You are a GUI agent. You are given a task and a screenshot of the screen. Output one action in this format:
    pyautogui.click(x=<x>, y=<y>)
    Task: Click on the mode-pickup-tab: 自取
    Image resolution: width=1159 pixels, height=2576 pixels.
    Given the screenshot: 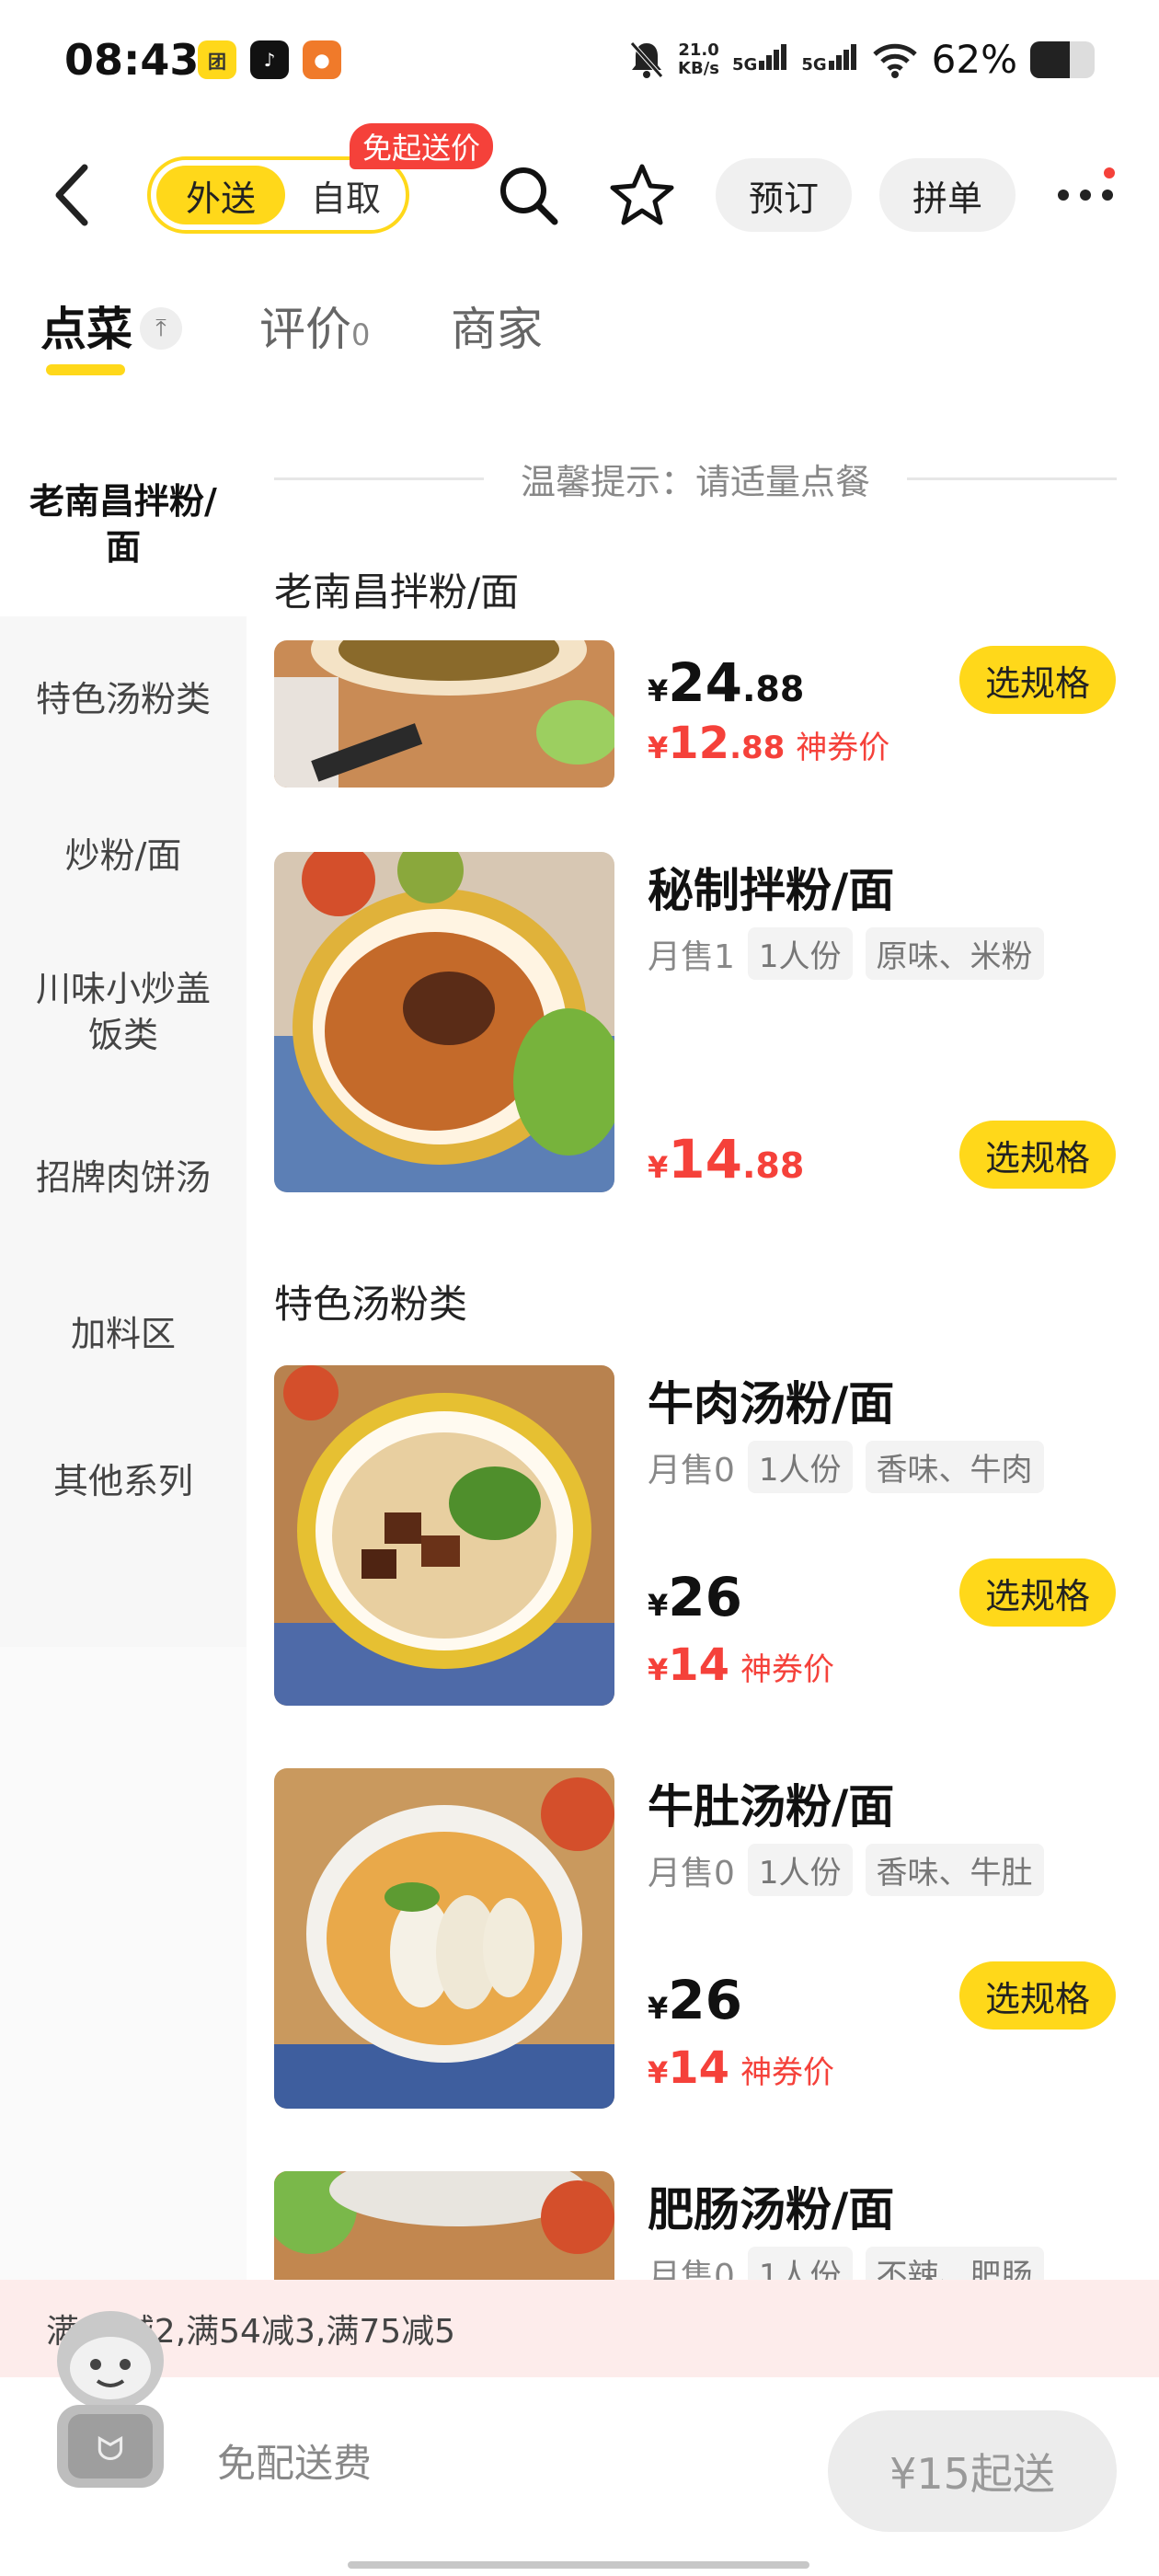 What is the action you would take?
    pyautogui.click(x=346, y=195)
    